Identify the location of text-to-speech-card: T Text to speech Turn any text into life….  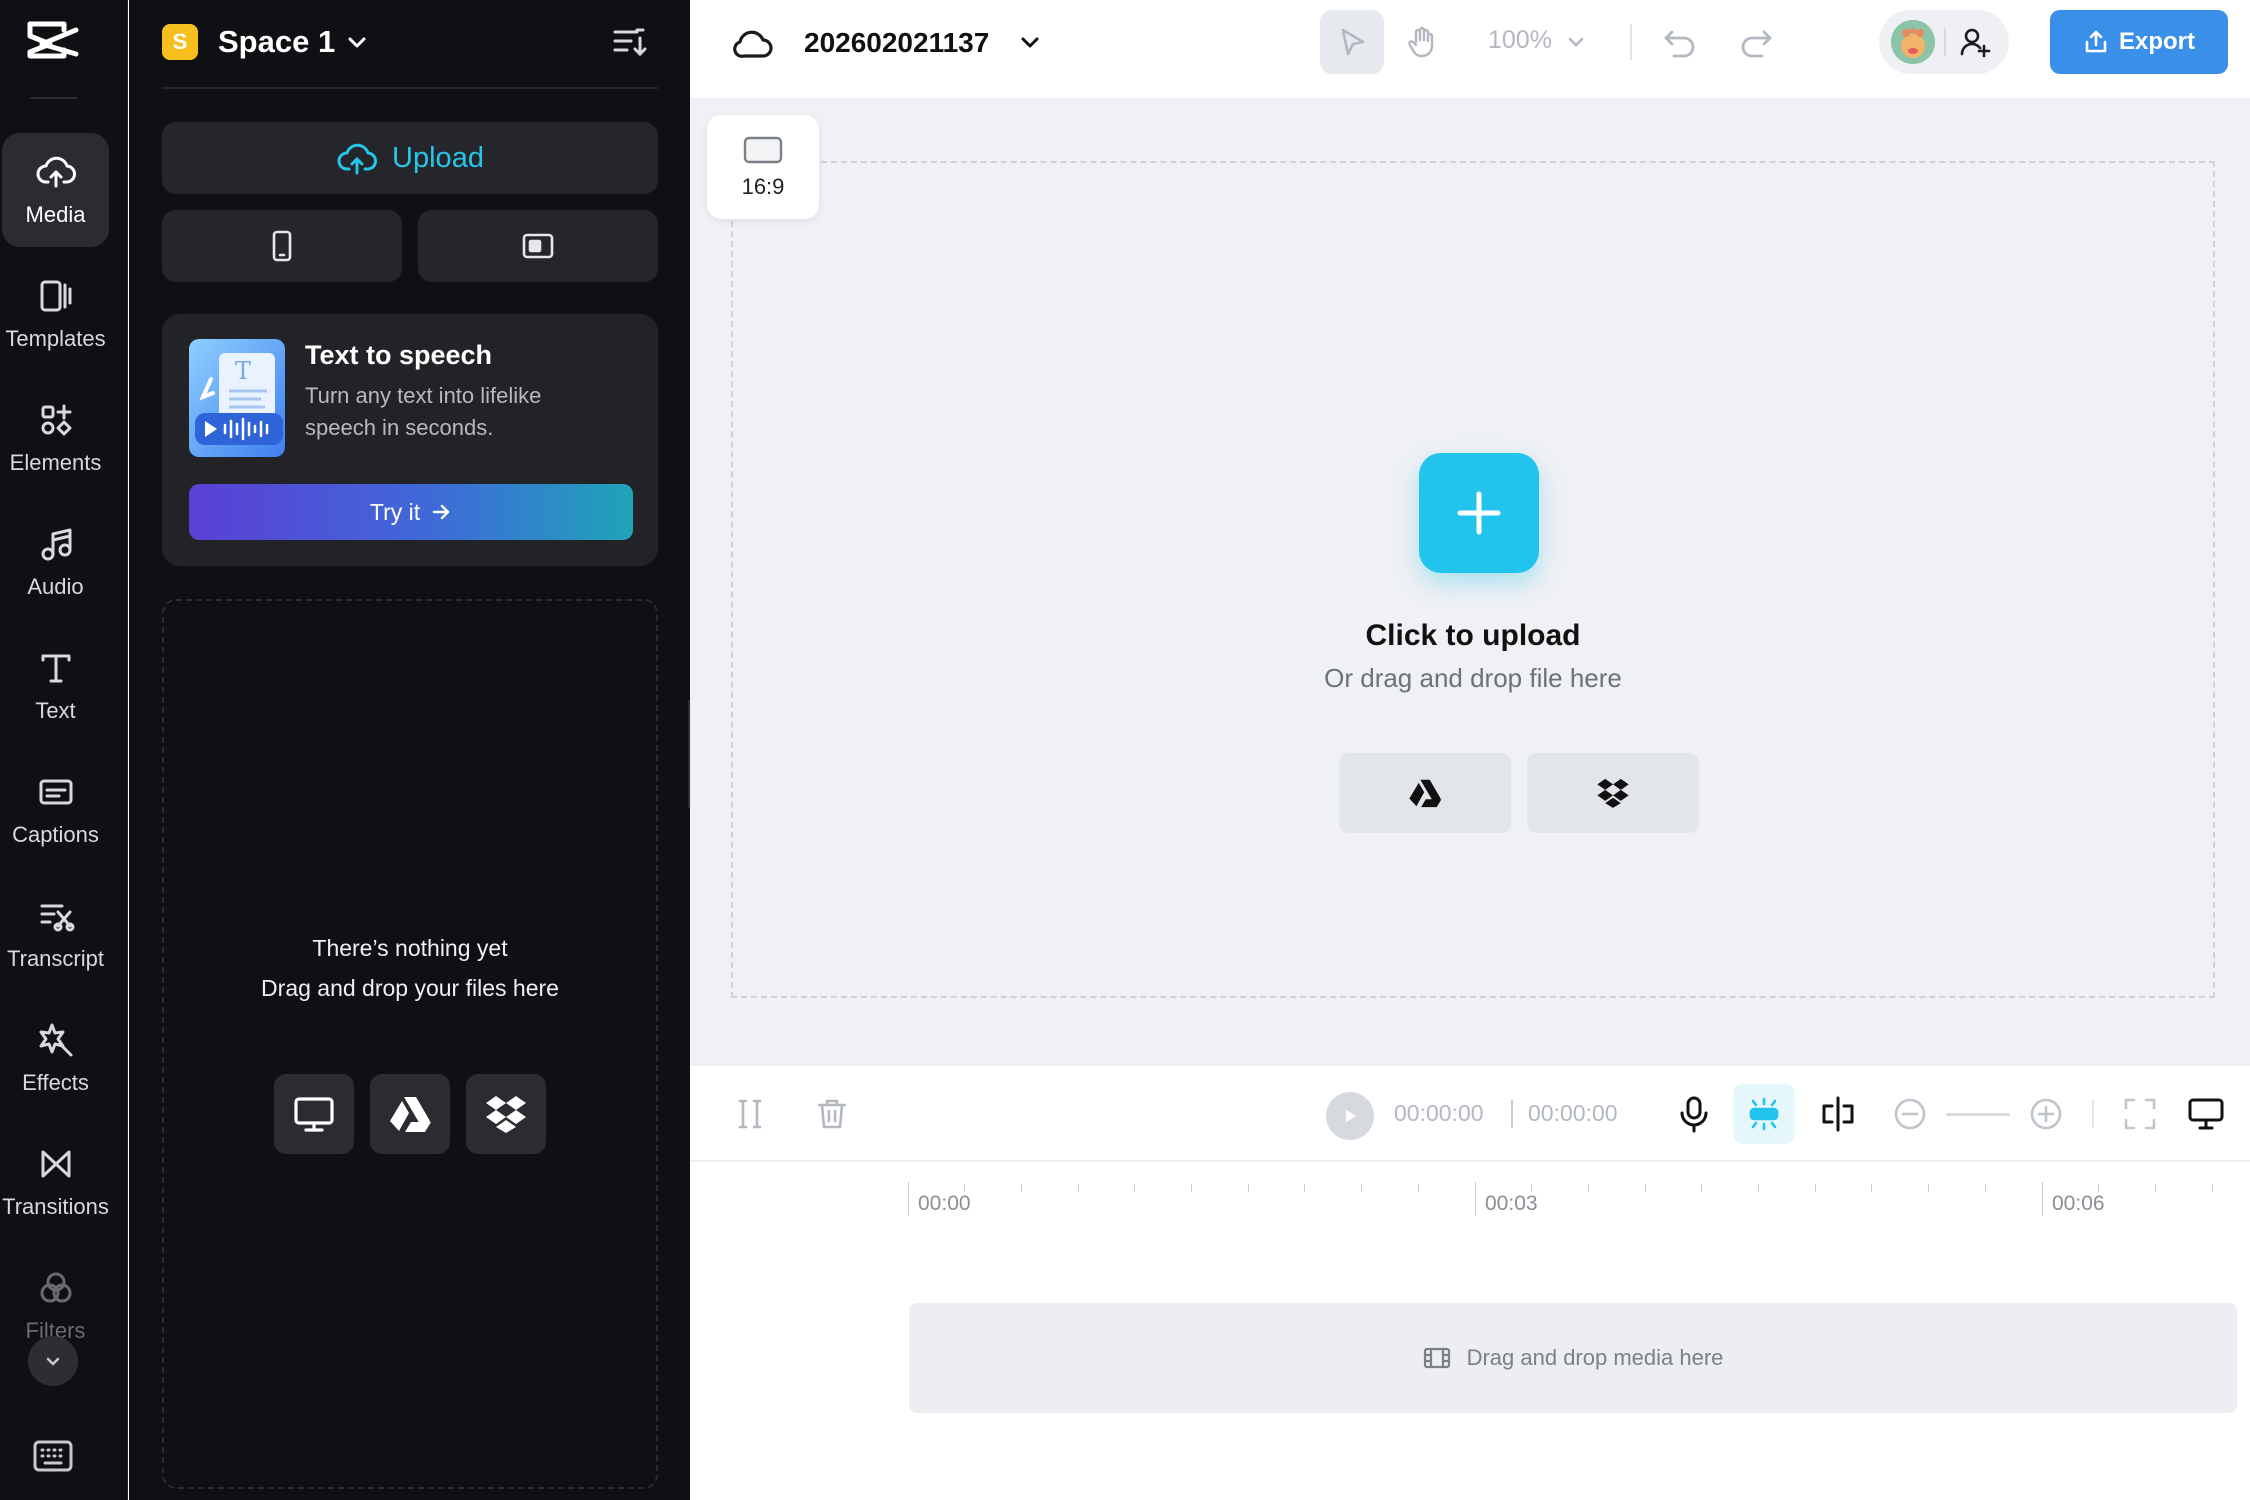
(410, 440).